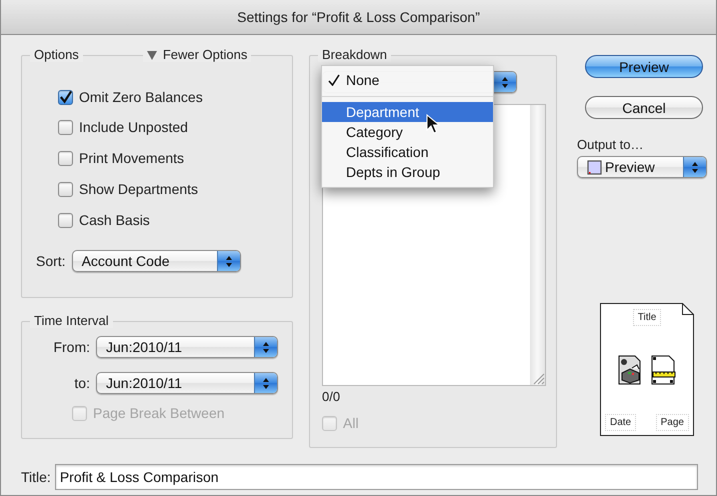  Describe the element at coordinates (51, 261) in the screenshot. I see `field-label: Sort:` at that location.